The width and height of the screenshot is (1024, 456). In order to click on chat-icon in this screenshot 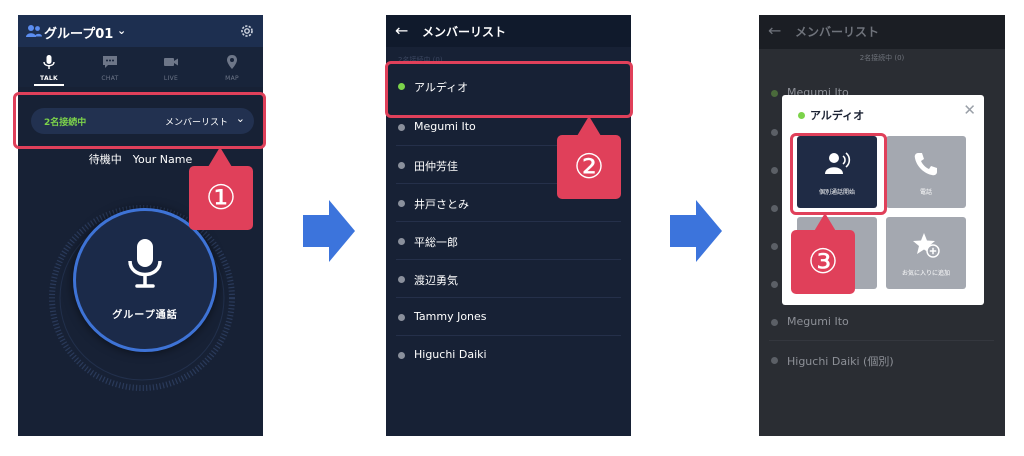, I will do `click(110, 62)`.